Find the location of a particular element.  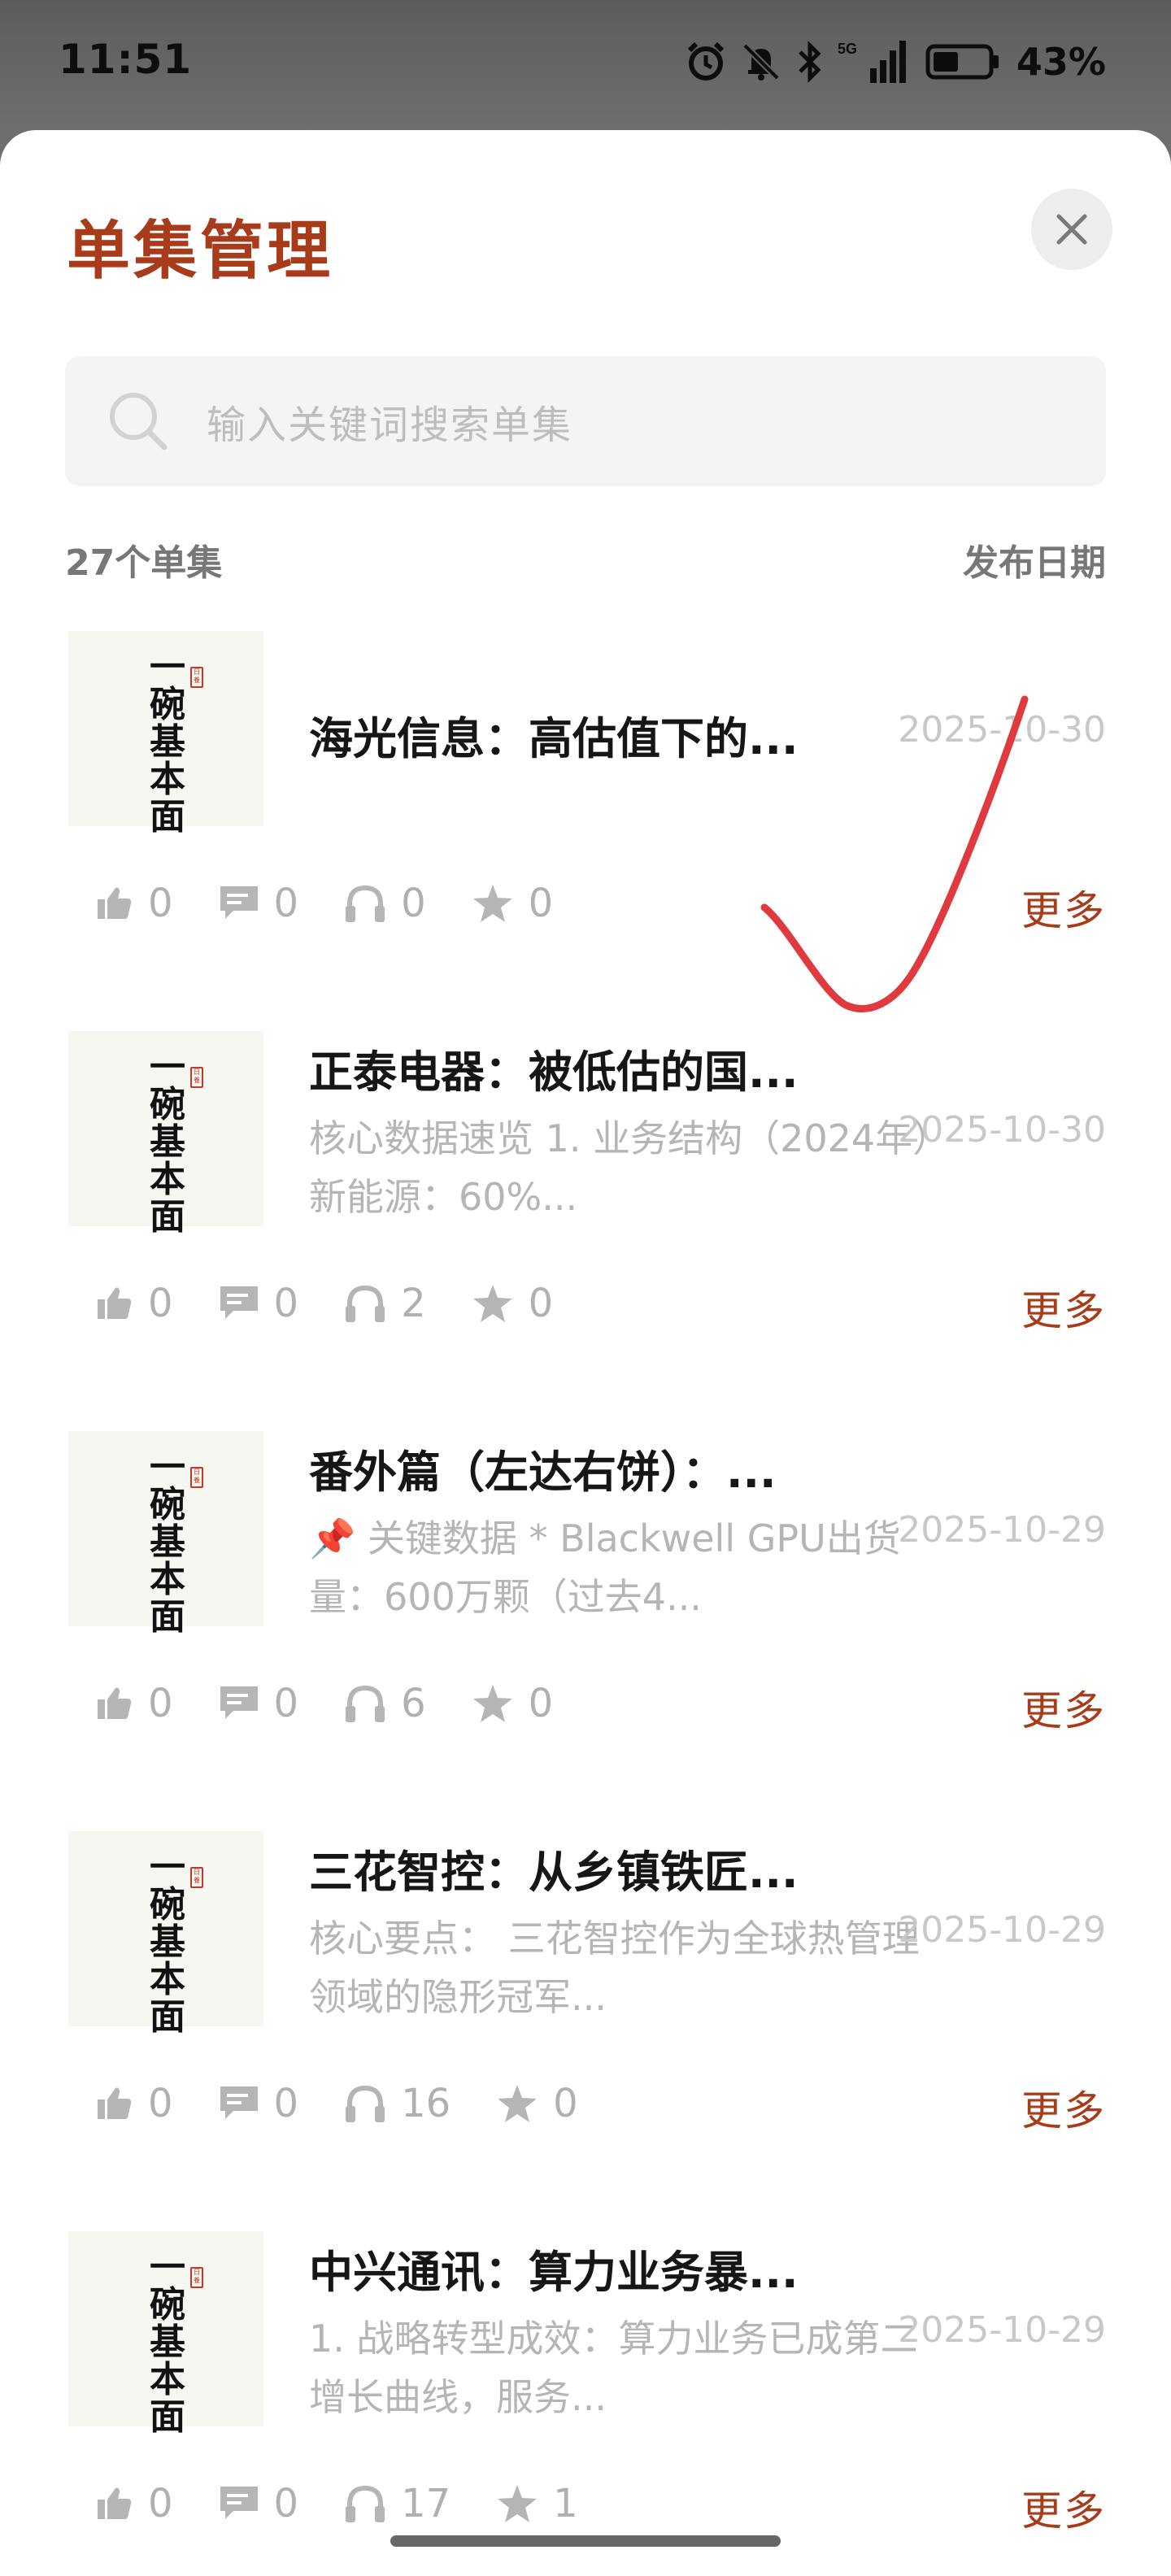

listen-stat: 17 is located at coordinates (398, 2503).